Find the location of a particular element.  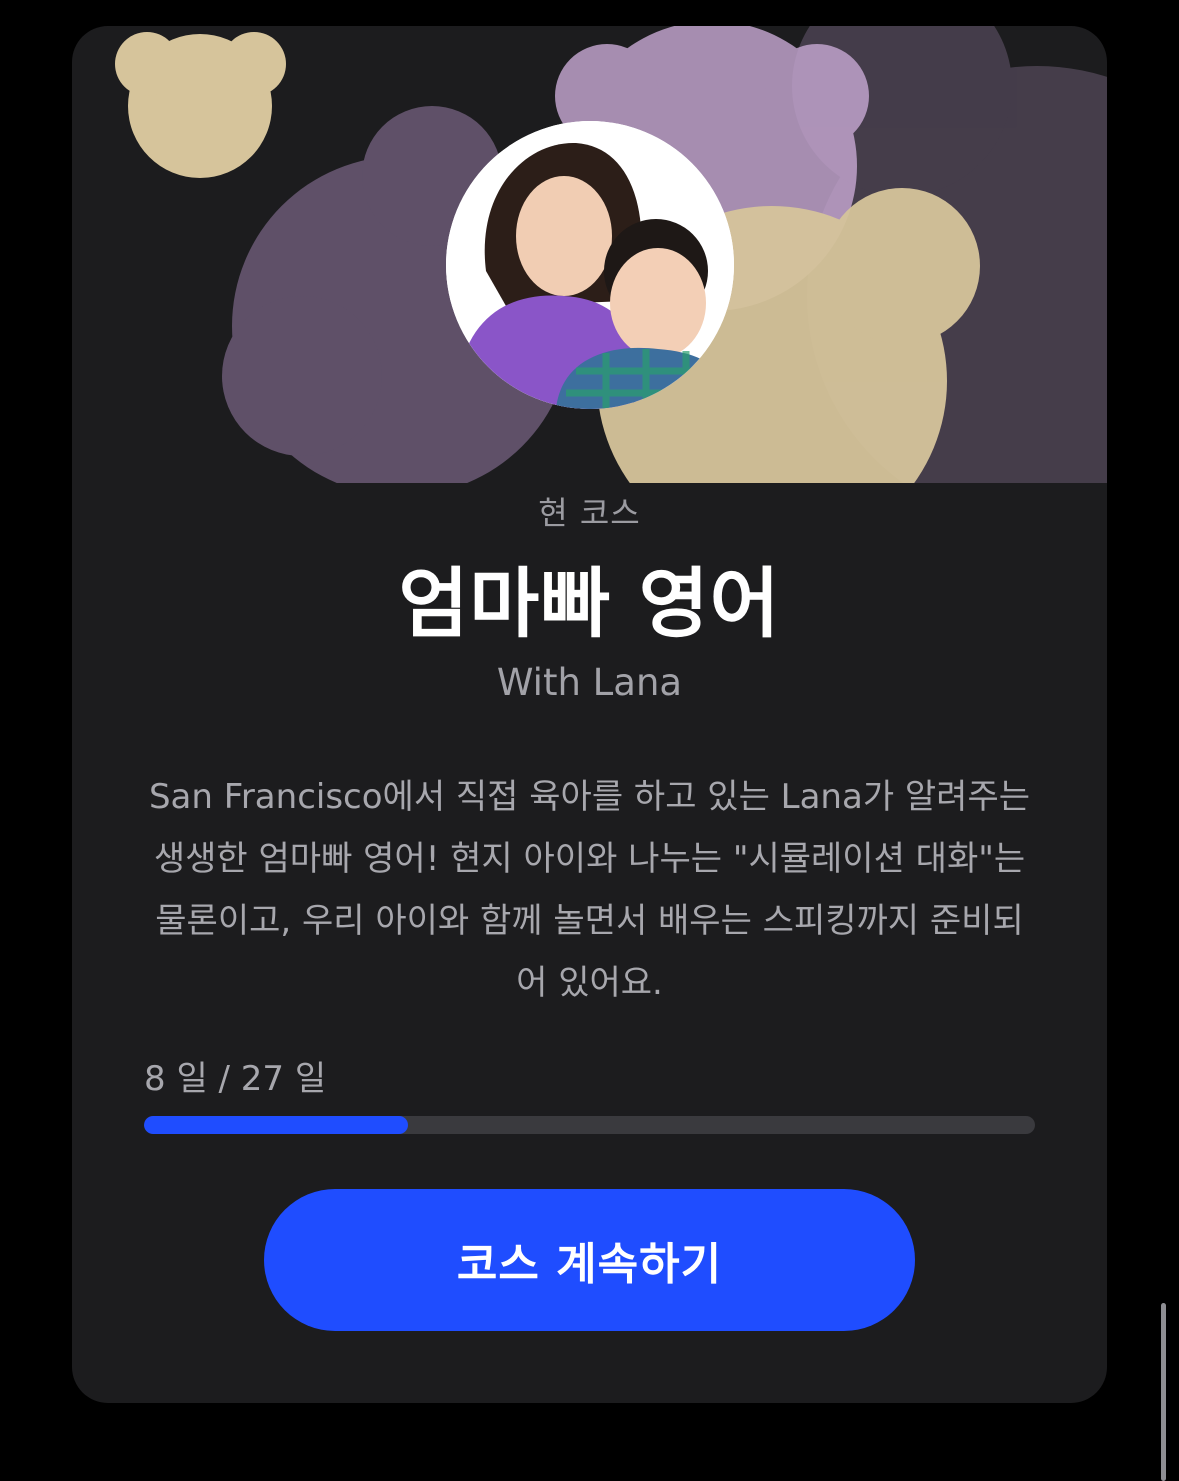

scrollbar is located at coordinates (1163, 1392).